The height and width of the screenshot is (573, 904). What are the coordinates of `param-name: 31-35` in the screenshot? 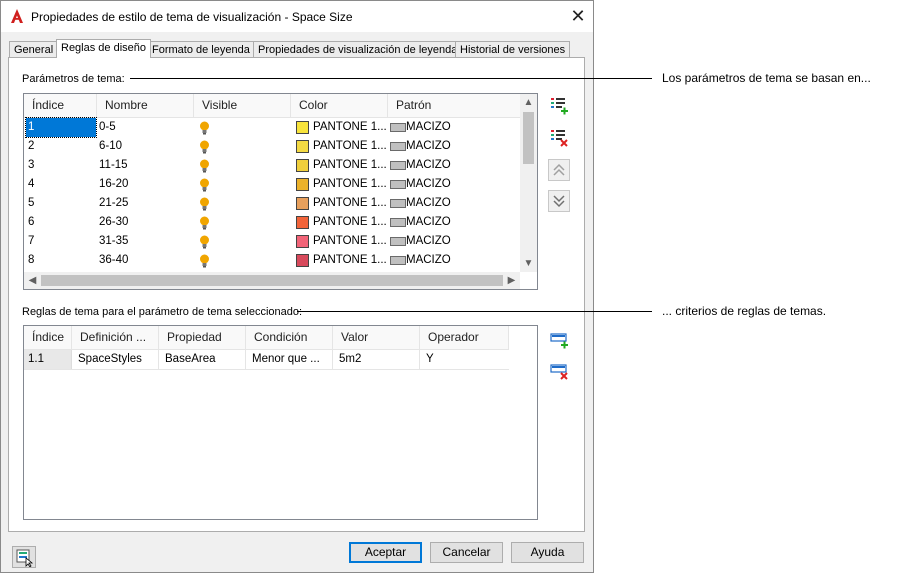 It's located at (146, 241).